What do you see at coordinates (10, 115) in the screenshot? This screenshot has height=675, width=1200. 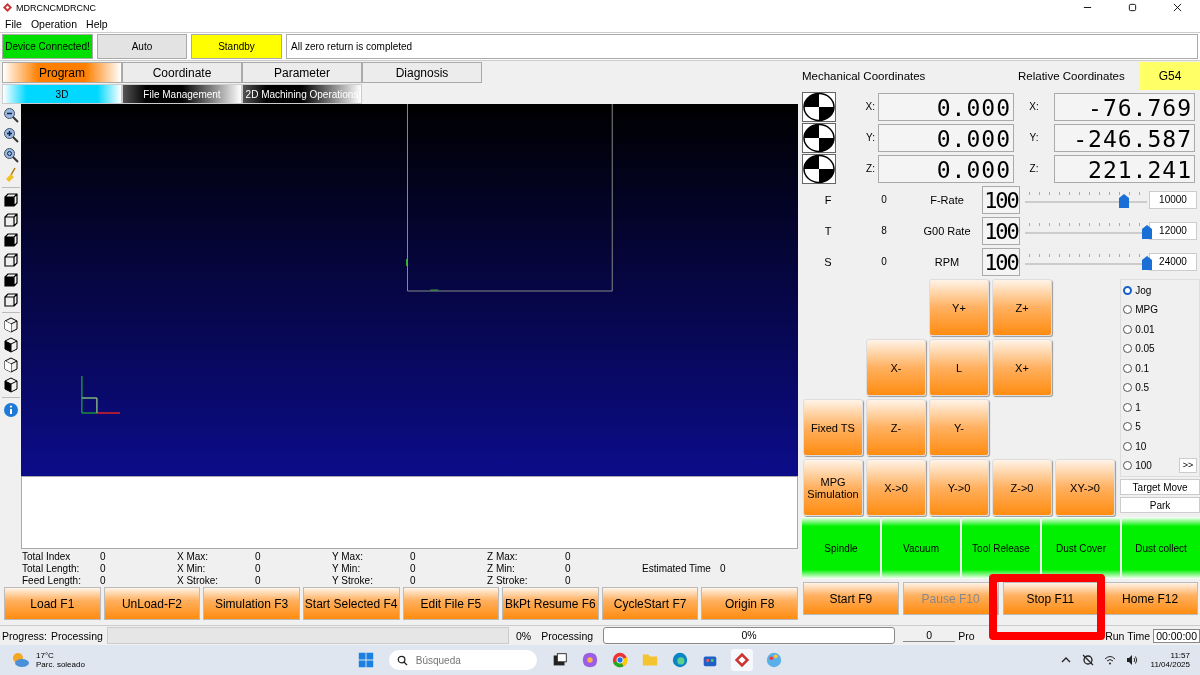 I see `zoom-out-icon` at bounding box center [10, 115].